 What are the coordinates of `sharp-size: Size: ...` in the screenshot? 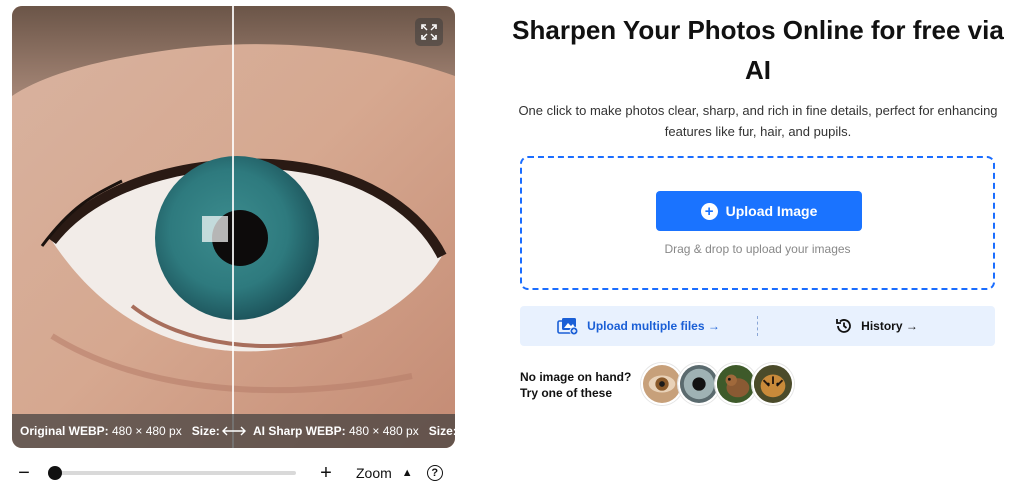 It's located at (441, 431).